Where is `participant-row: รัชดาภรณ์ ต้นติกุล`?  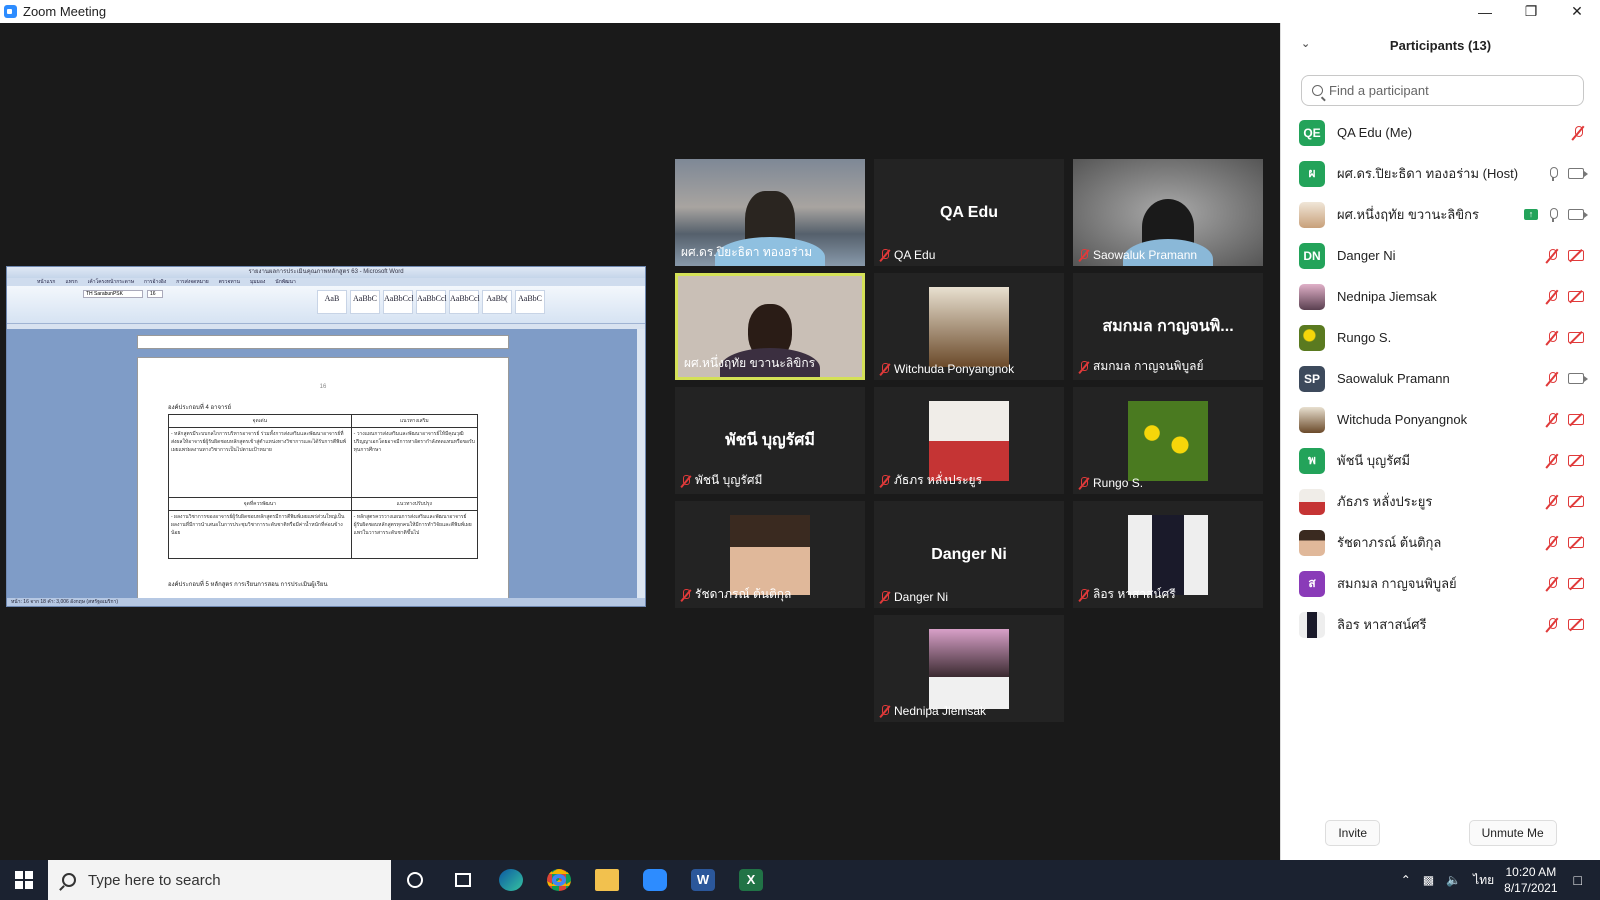
participant-row: รัชดาภรณ์ ต้นติกุล is located at coordinates (1440, 542).